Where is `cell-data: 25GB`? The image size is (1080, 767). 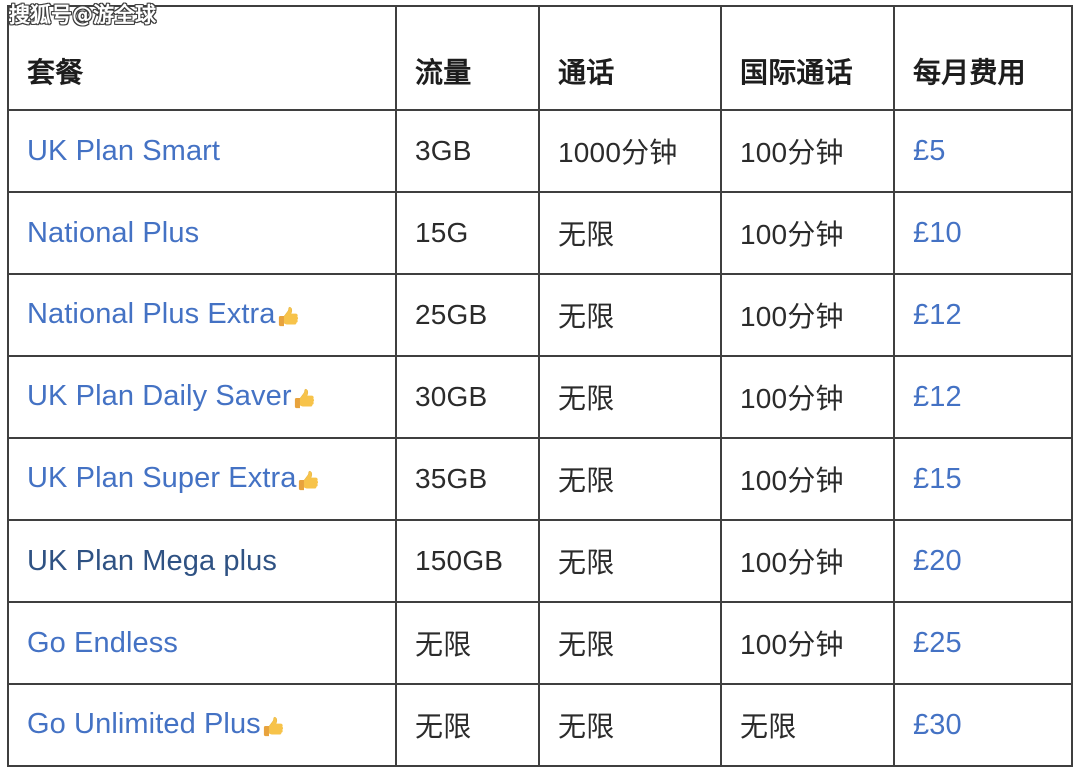
cell-data: 25GB is located at coordinates (467, 315).